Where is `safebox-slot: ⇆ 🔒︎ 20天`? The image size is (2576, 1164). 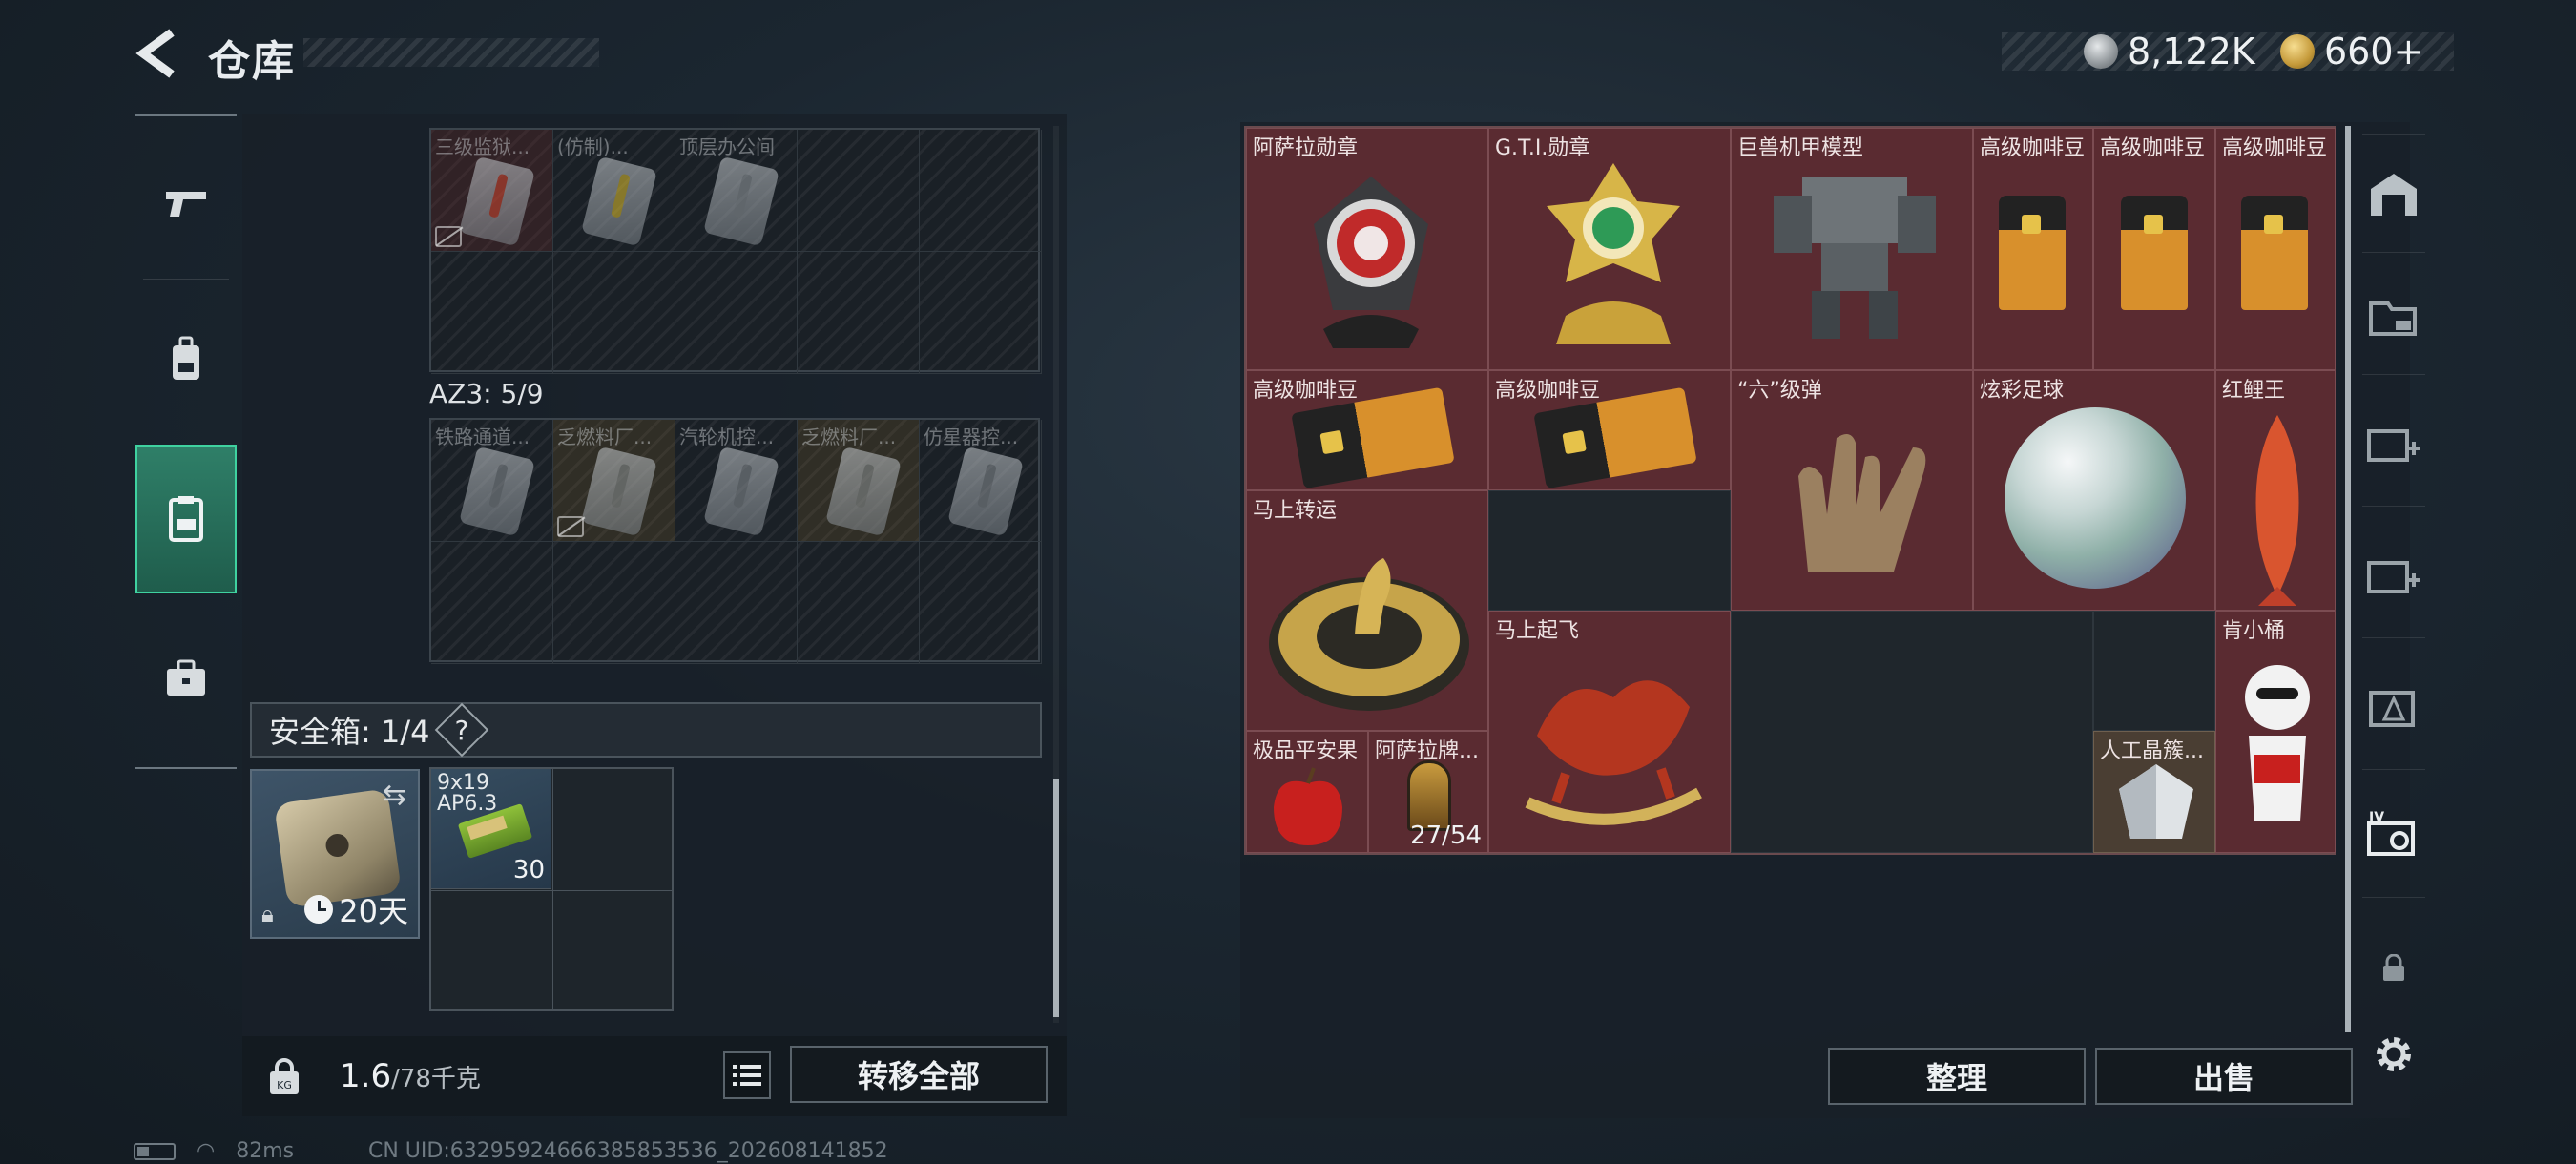 safebox-slot: ⇆ 🔒︎ 20天 is located at coordinates (335, 854).